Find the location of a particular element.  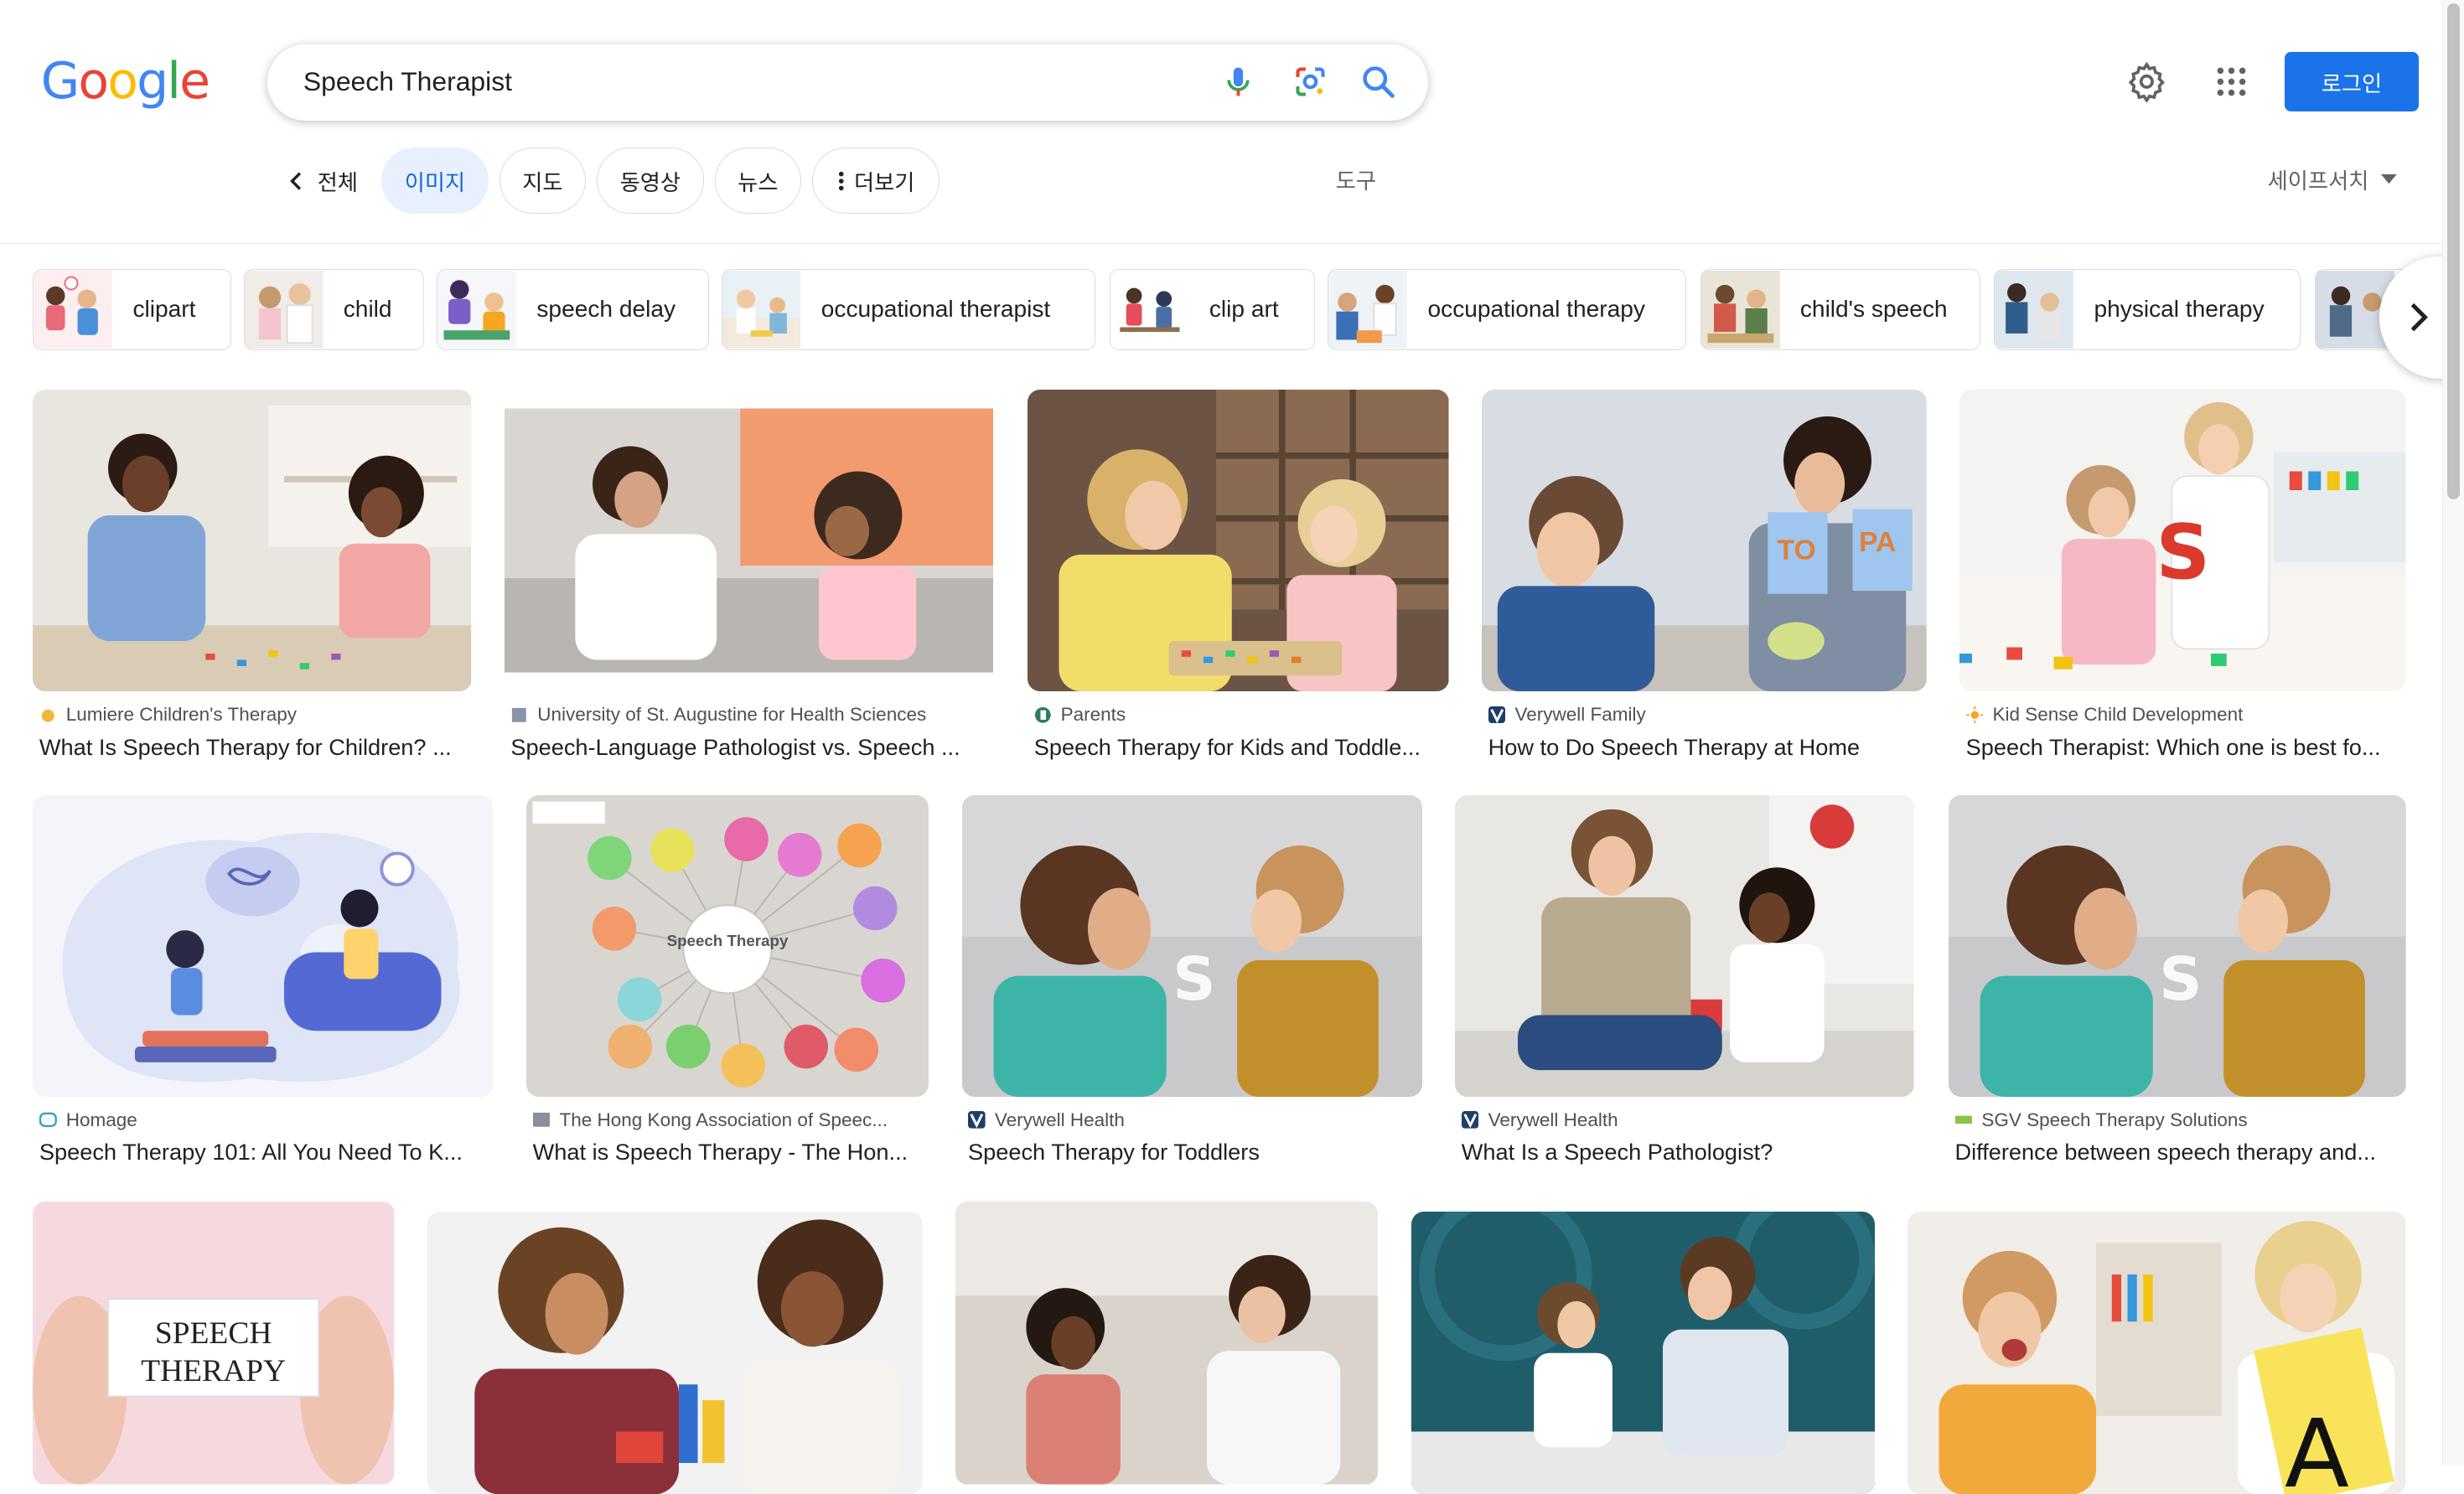

page-scrollbar is located at coordinates (2452, 733).